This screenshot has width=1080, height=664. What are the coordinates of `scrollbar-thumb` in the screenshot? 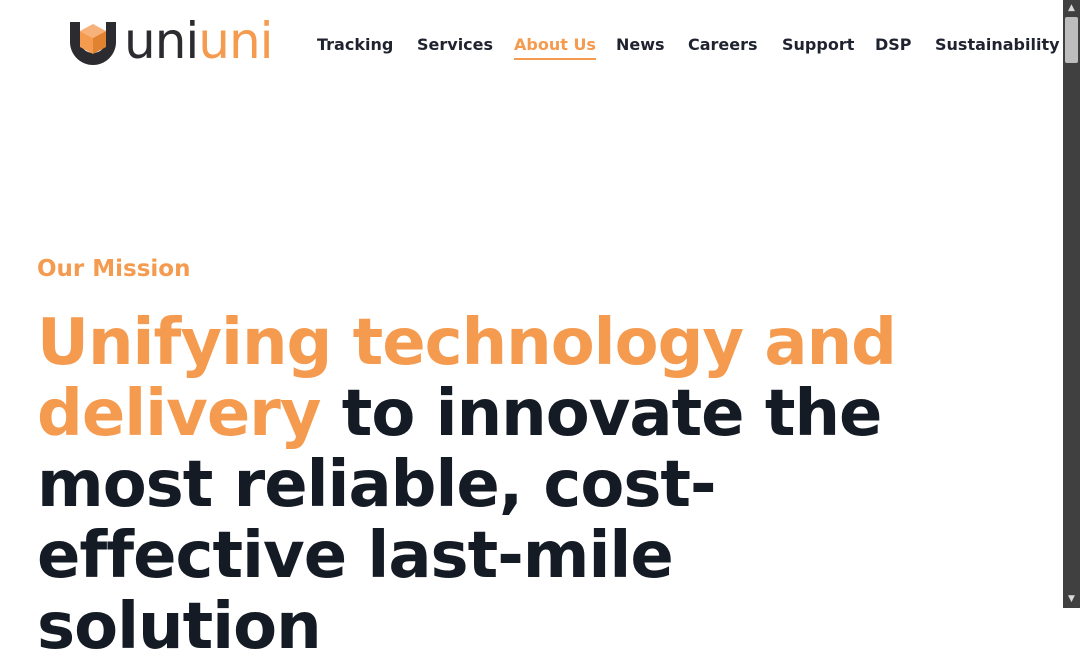 It's located at (1071, 40).